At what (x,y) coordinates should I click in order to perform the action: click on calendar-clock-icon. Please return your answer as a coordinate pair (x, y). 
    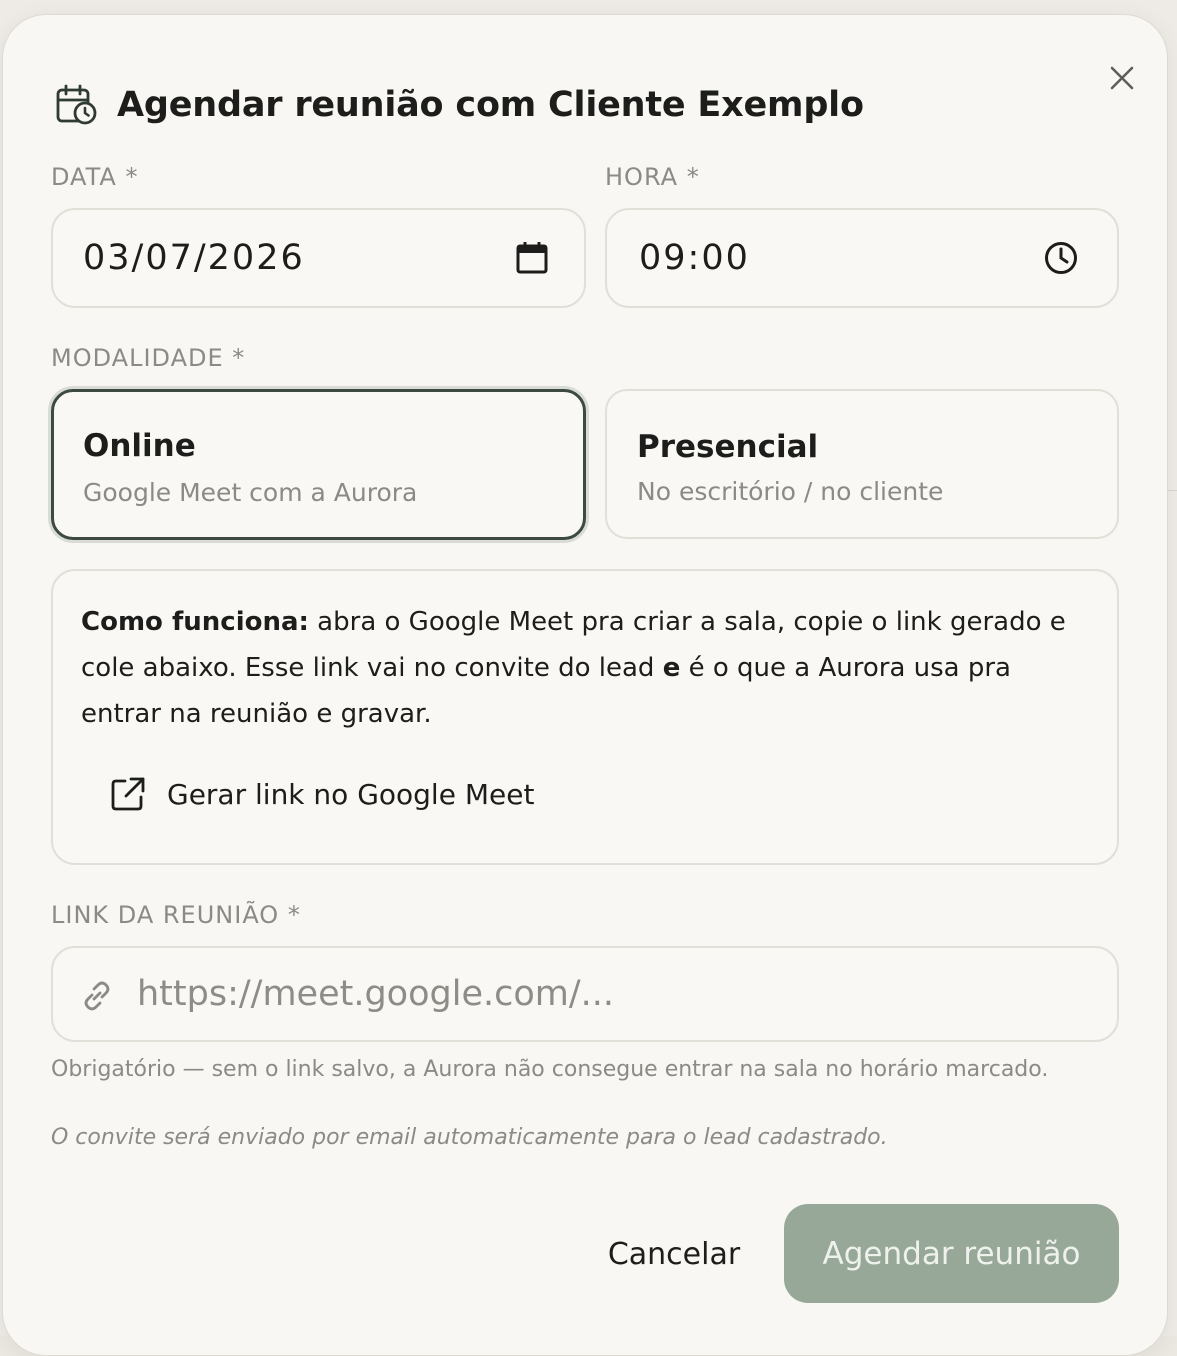
    Looking at the image, I should click on (76, 104).